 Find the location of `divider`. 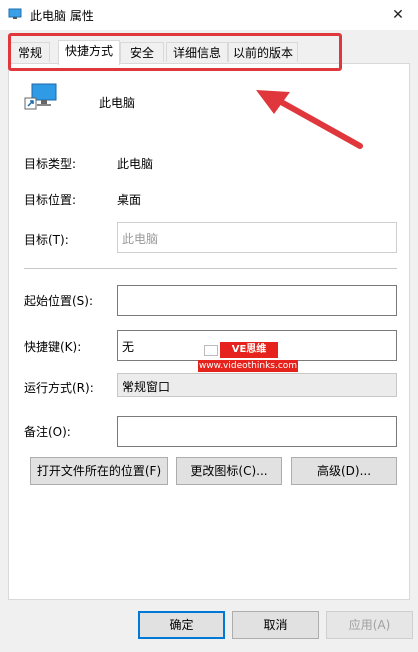

divider is located at coordinates (210, 268).